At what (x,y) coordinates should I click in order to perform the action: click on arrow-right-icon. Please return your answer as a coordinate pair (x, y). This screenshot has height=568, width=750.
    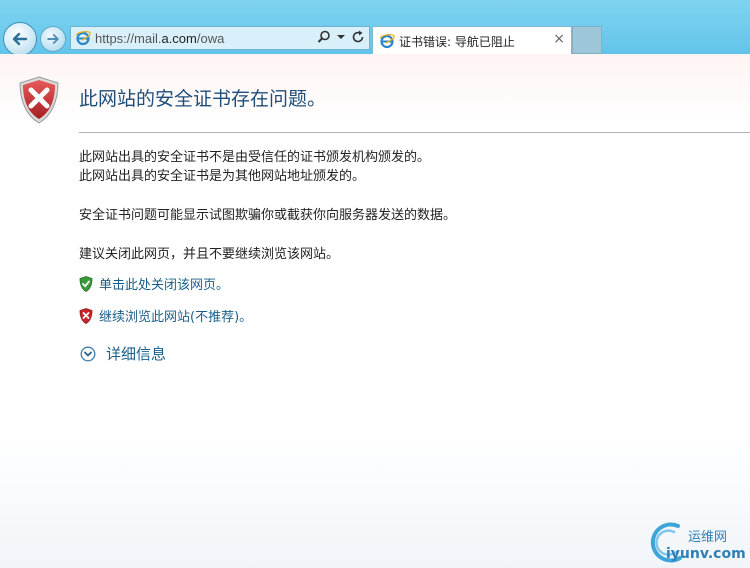
    Looking at the image, I should click on (53, 39).